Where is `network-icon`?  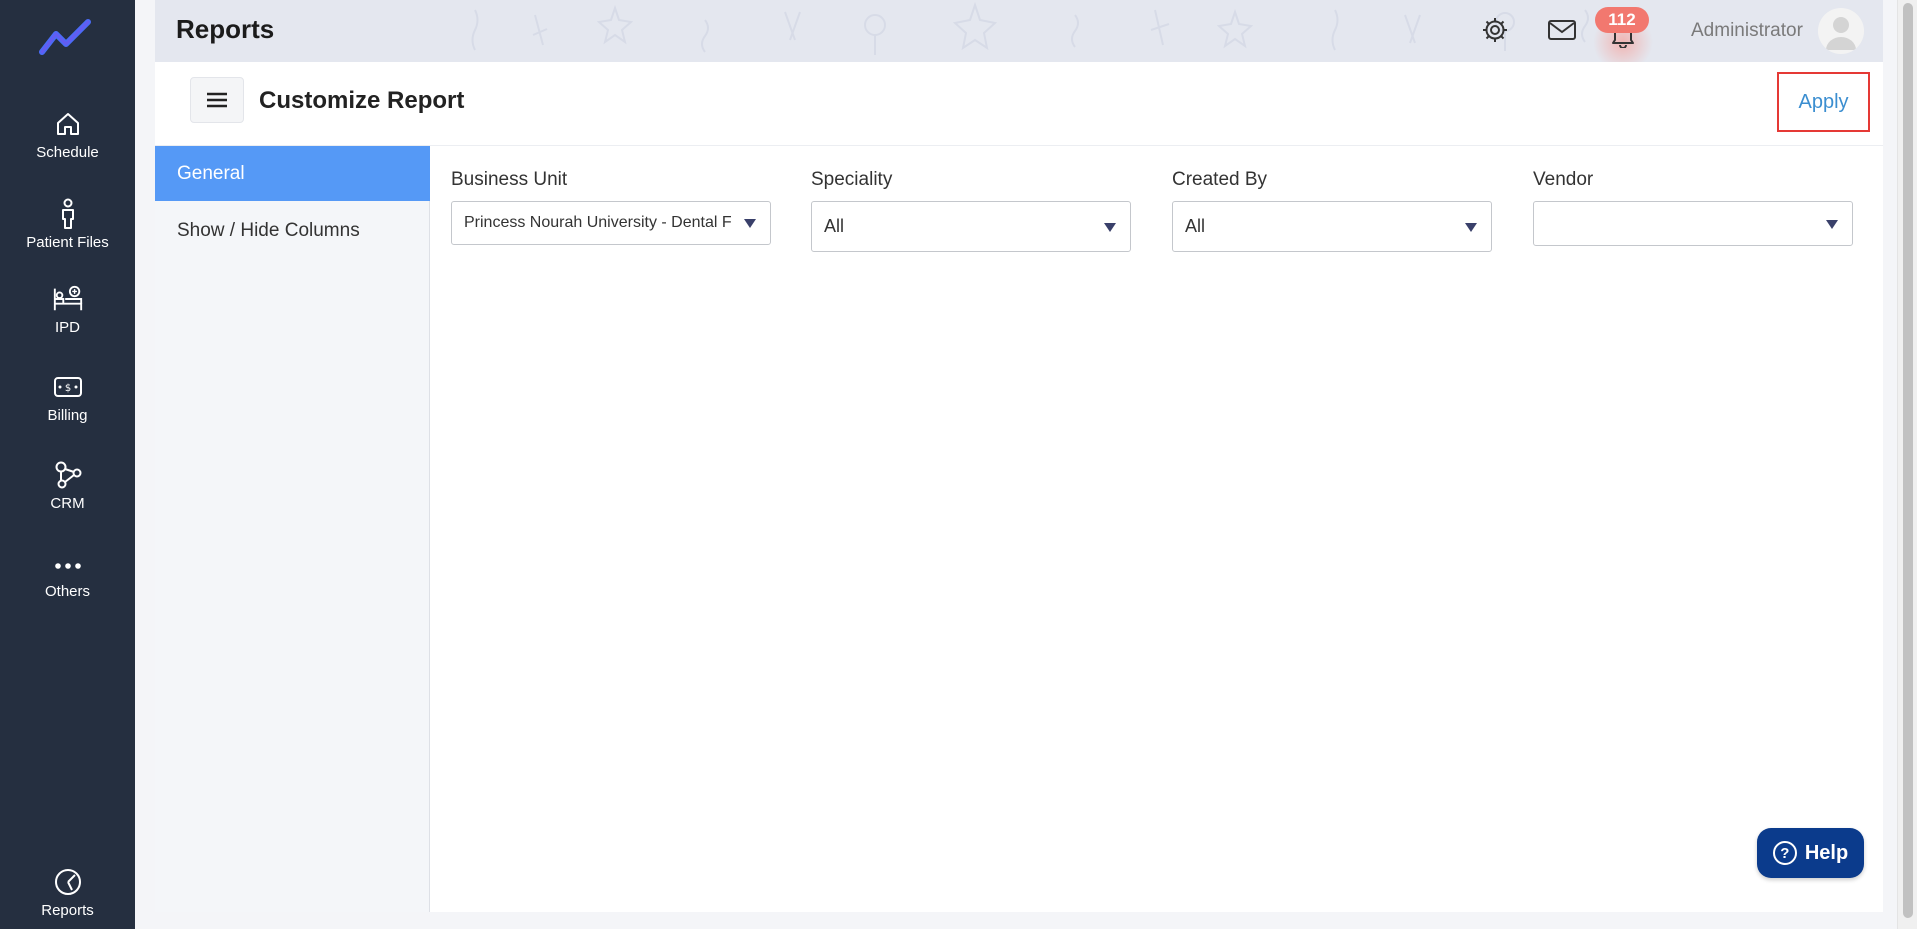
network-icon is located at coordinates (68, 475).